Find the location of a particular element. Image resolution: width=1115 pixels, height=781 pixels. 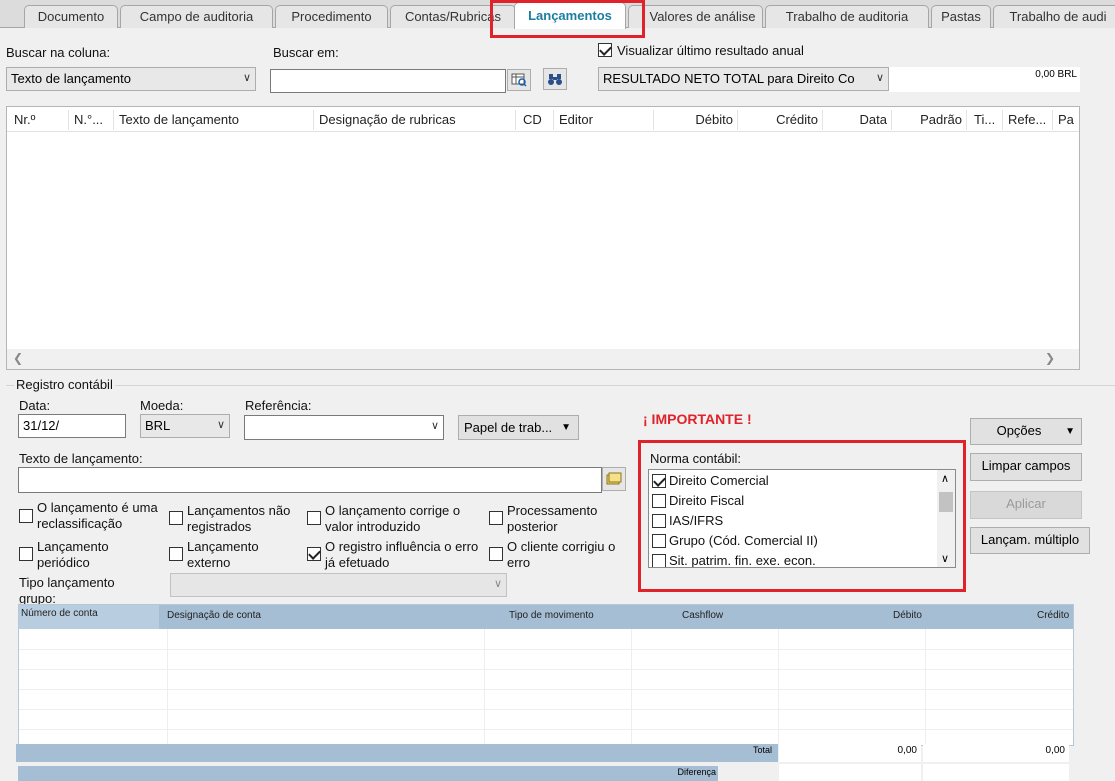

data-label: Data: is located at coordinates (35, 405).